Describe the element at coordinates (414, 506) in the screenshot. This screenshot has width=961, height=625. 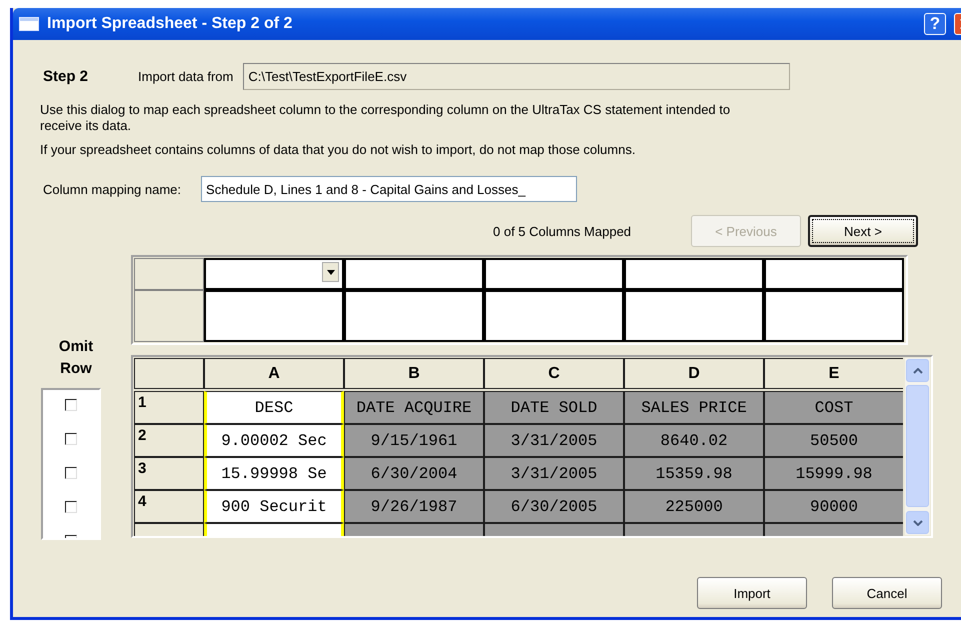
I see `table-cell: 9/26/1987` at that location.